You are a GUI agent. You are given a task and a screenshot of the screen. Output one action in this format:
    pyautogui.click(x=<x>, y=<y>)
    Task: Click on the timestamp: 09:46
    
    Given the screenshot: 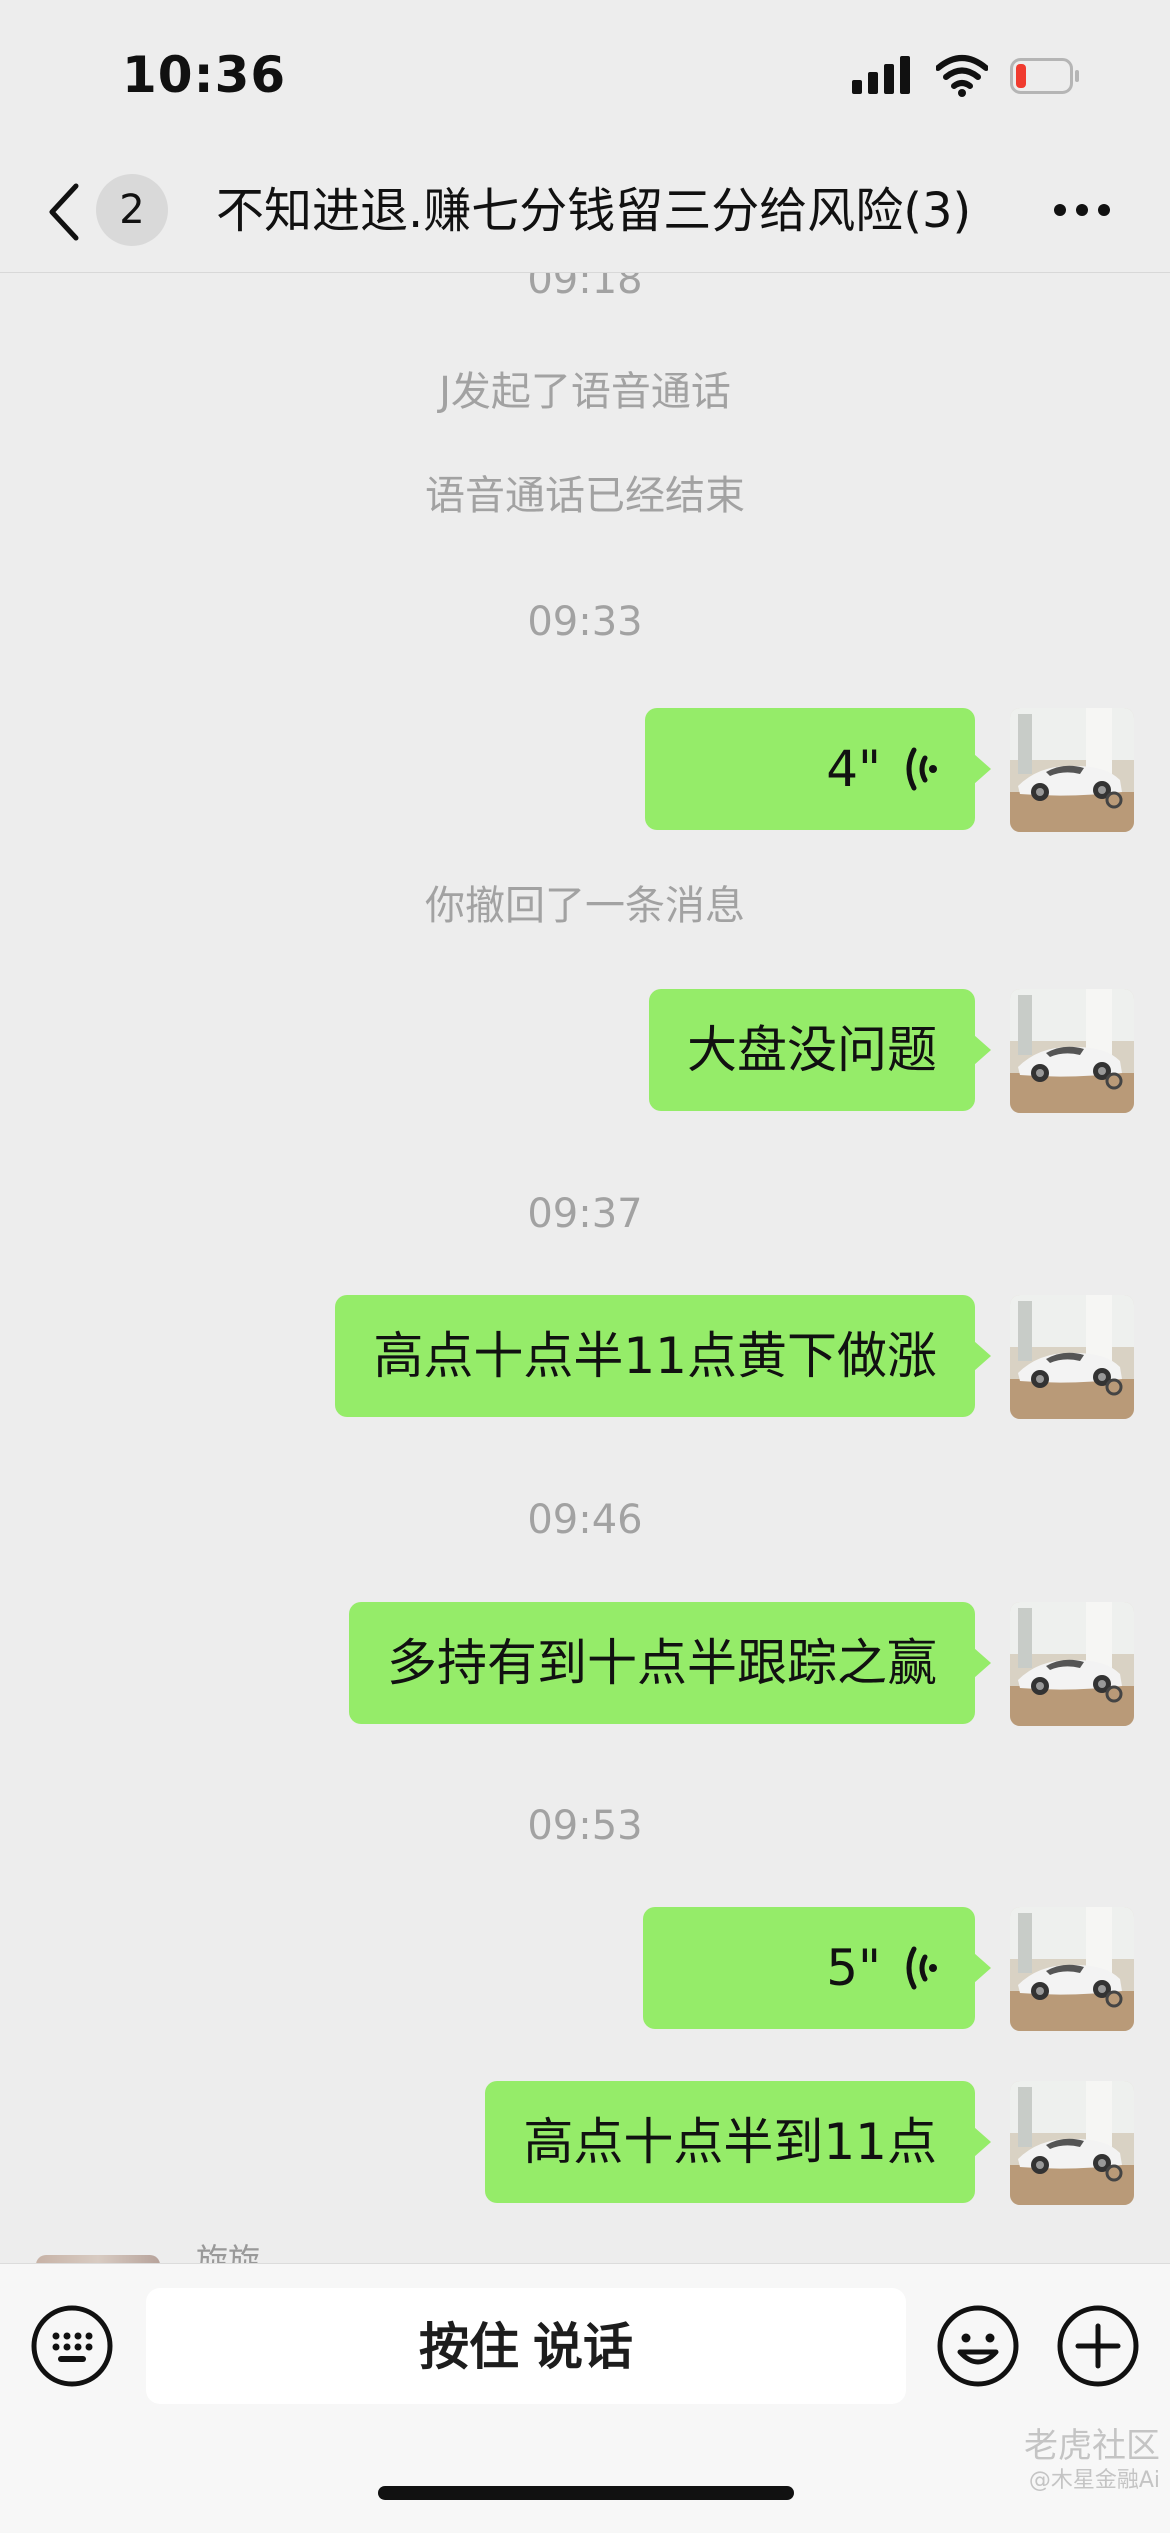 What is the action you would take?
    pyautogui.click(x=585, y=1520)
    